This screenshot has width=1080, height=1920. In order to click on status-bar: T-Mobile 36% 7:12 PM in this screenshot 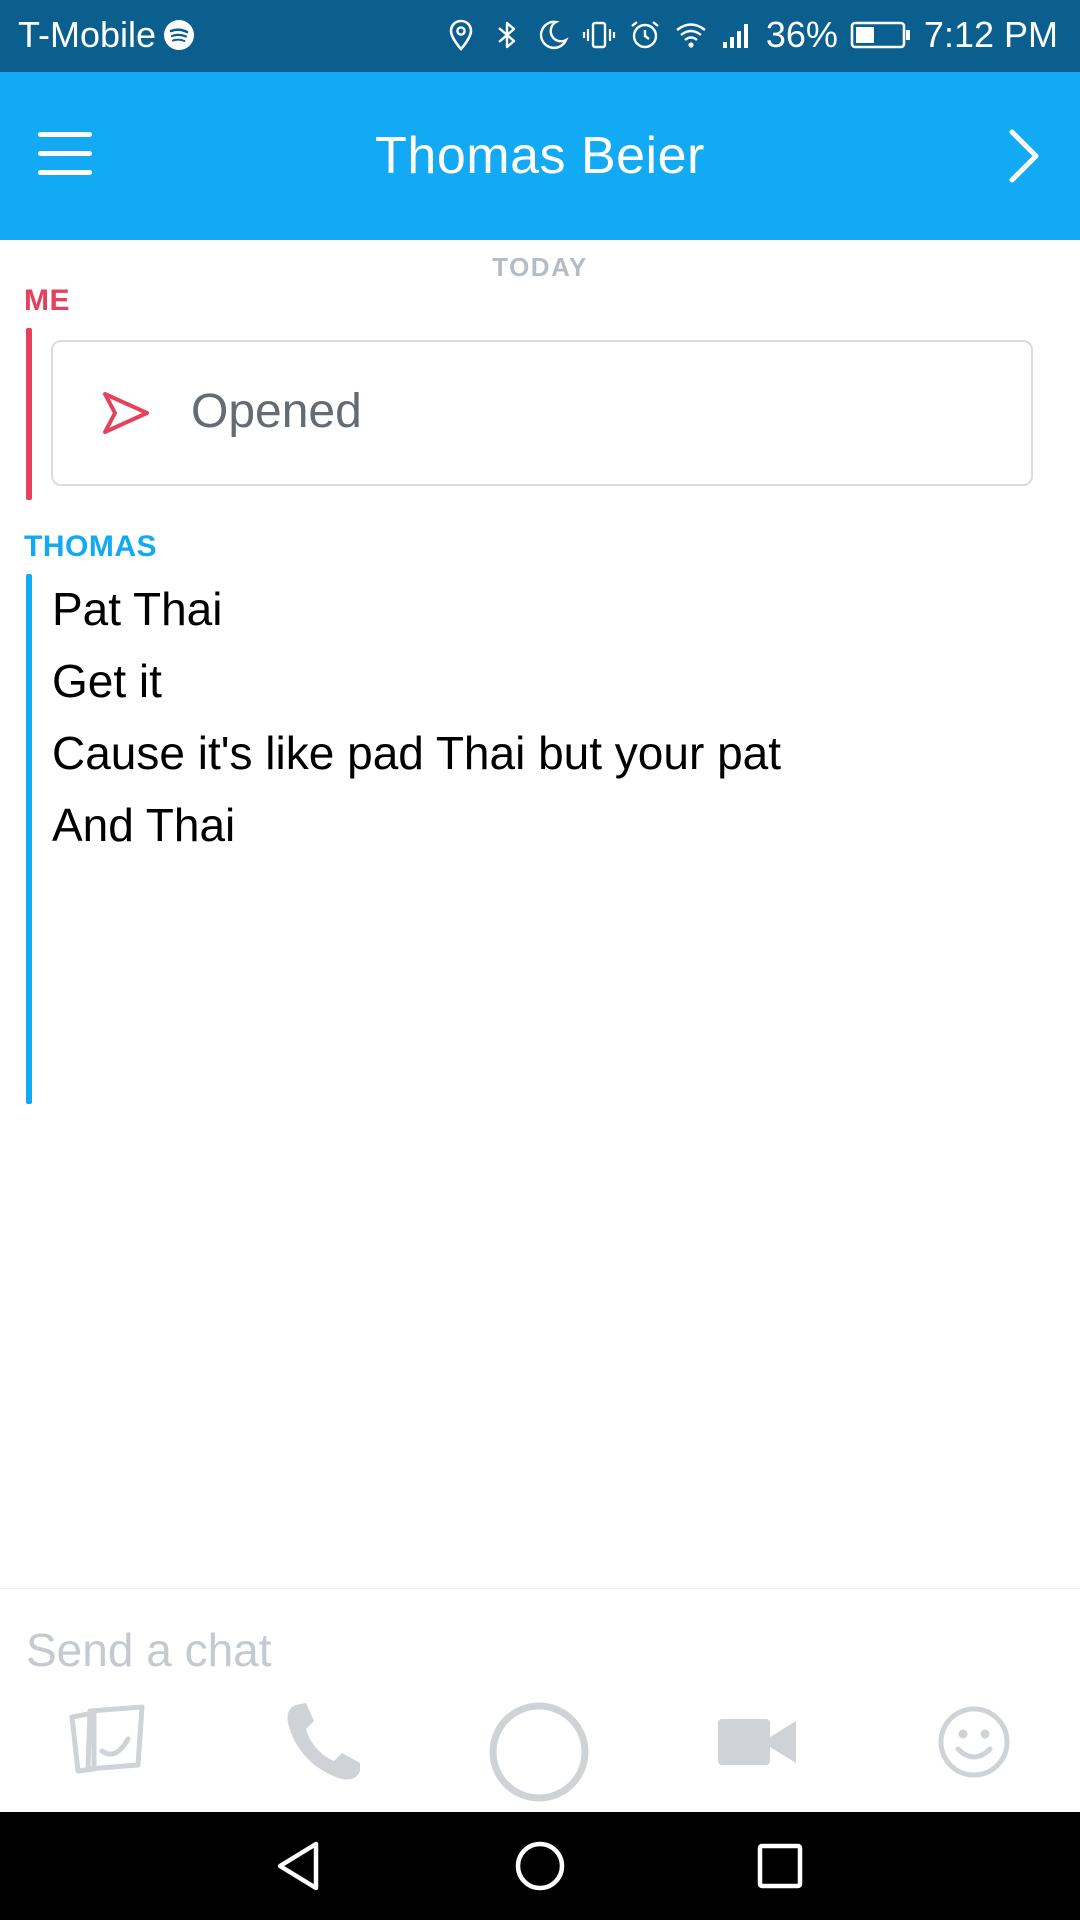, I will do `click(540, 36)`.